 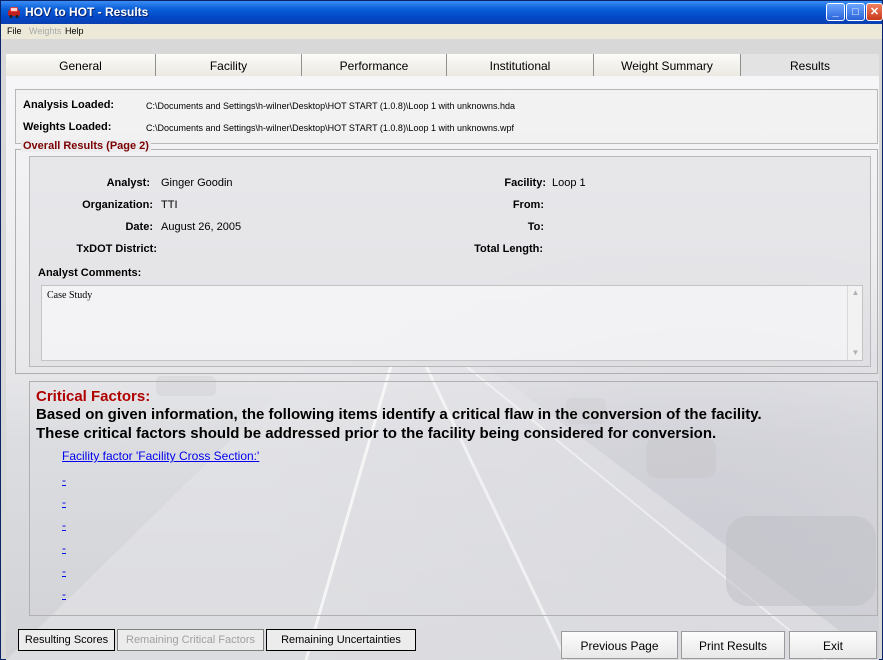 What do you see at coordinates (87, 12) in the screenshot?
I see `window-title: HOV to HOT - Results` at bounding box center [87, 12].